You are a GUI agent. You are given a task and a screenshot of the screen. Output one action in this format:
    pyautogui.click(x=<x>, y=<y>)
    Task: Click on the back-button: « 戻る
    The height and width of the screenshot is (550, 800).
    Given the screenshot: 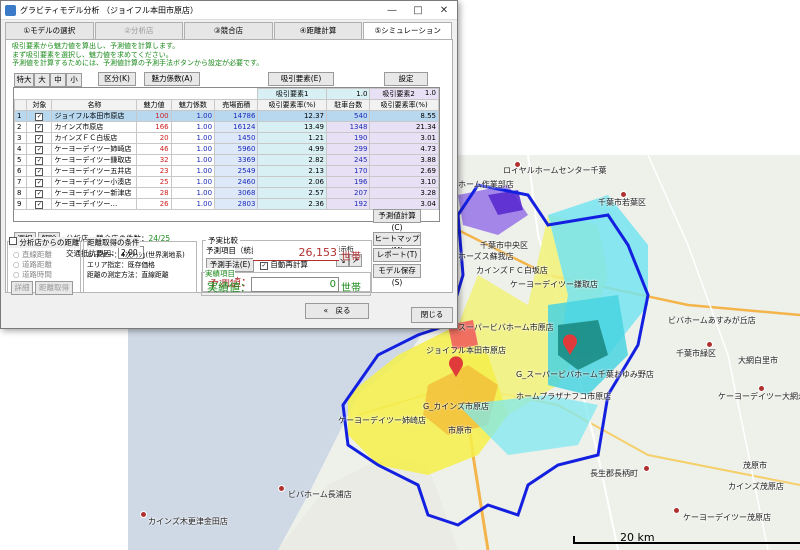 What is the action you would take?
    pyautogui.click(x=337, y=311)
    